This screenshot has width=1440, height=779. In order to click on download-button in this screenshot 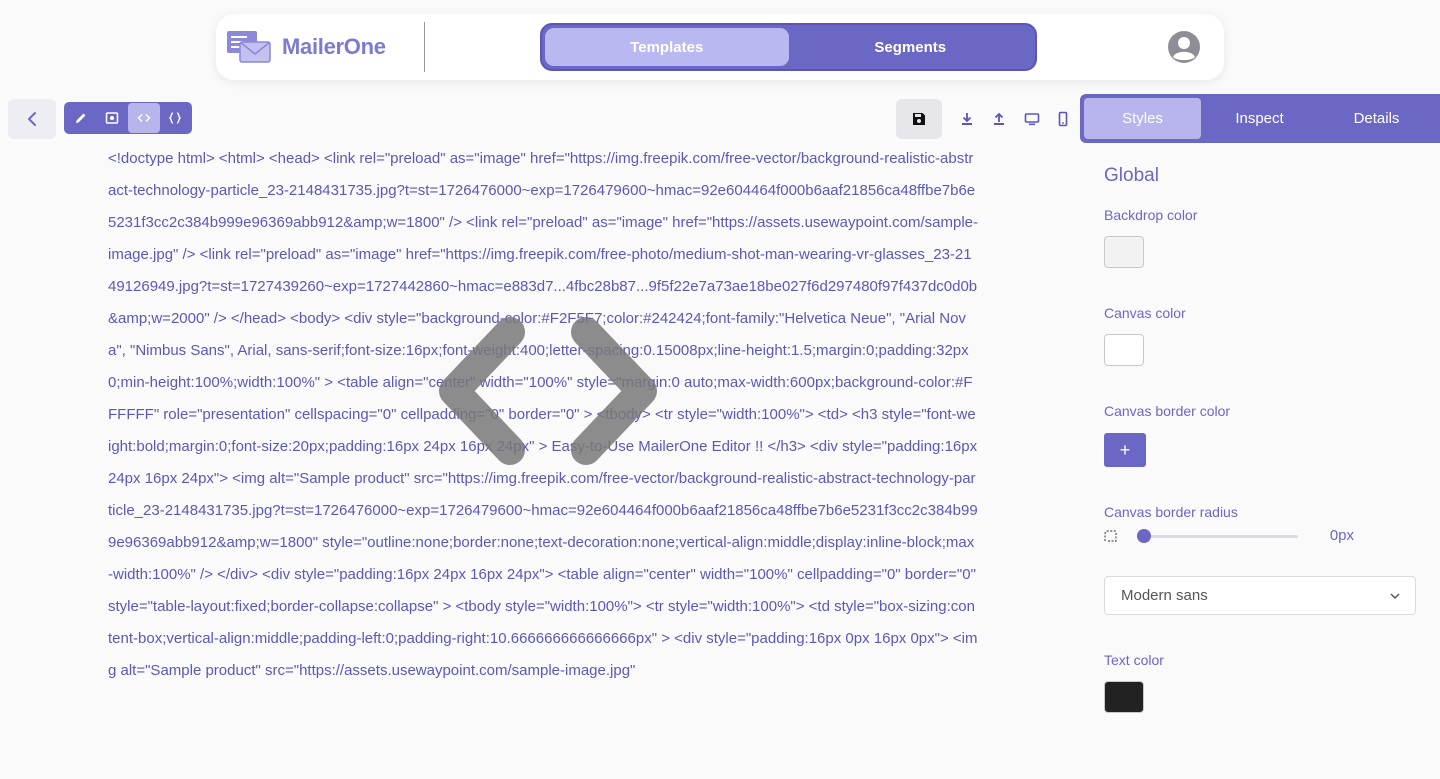, I will do `click(967, 119)`.